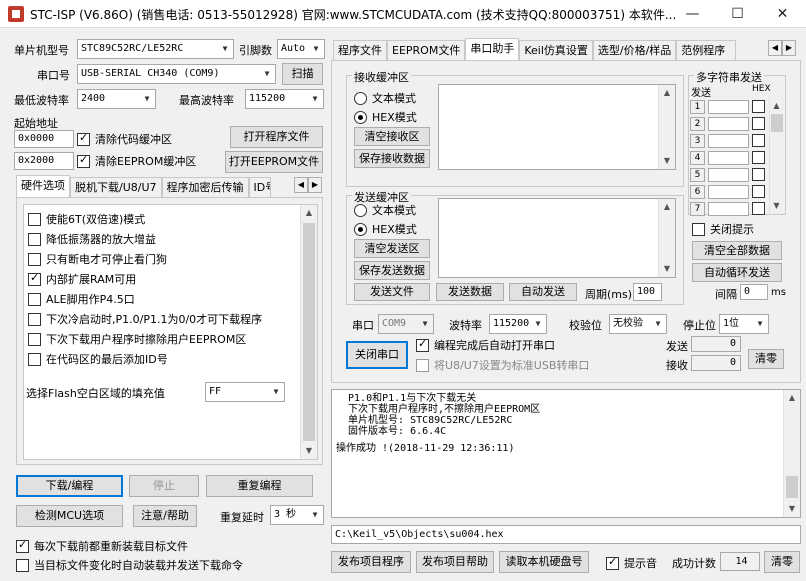 Image resolution: width=806 pixels, height=581 pixels. I want to click on multi-send-scrollbar: ▲ ▼, so click(776, 156).